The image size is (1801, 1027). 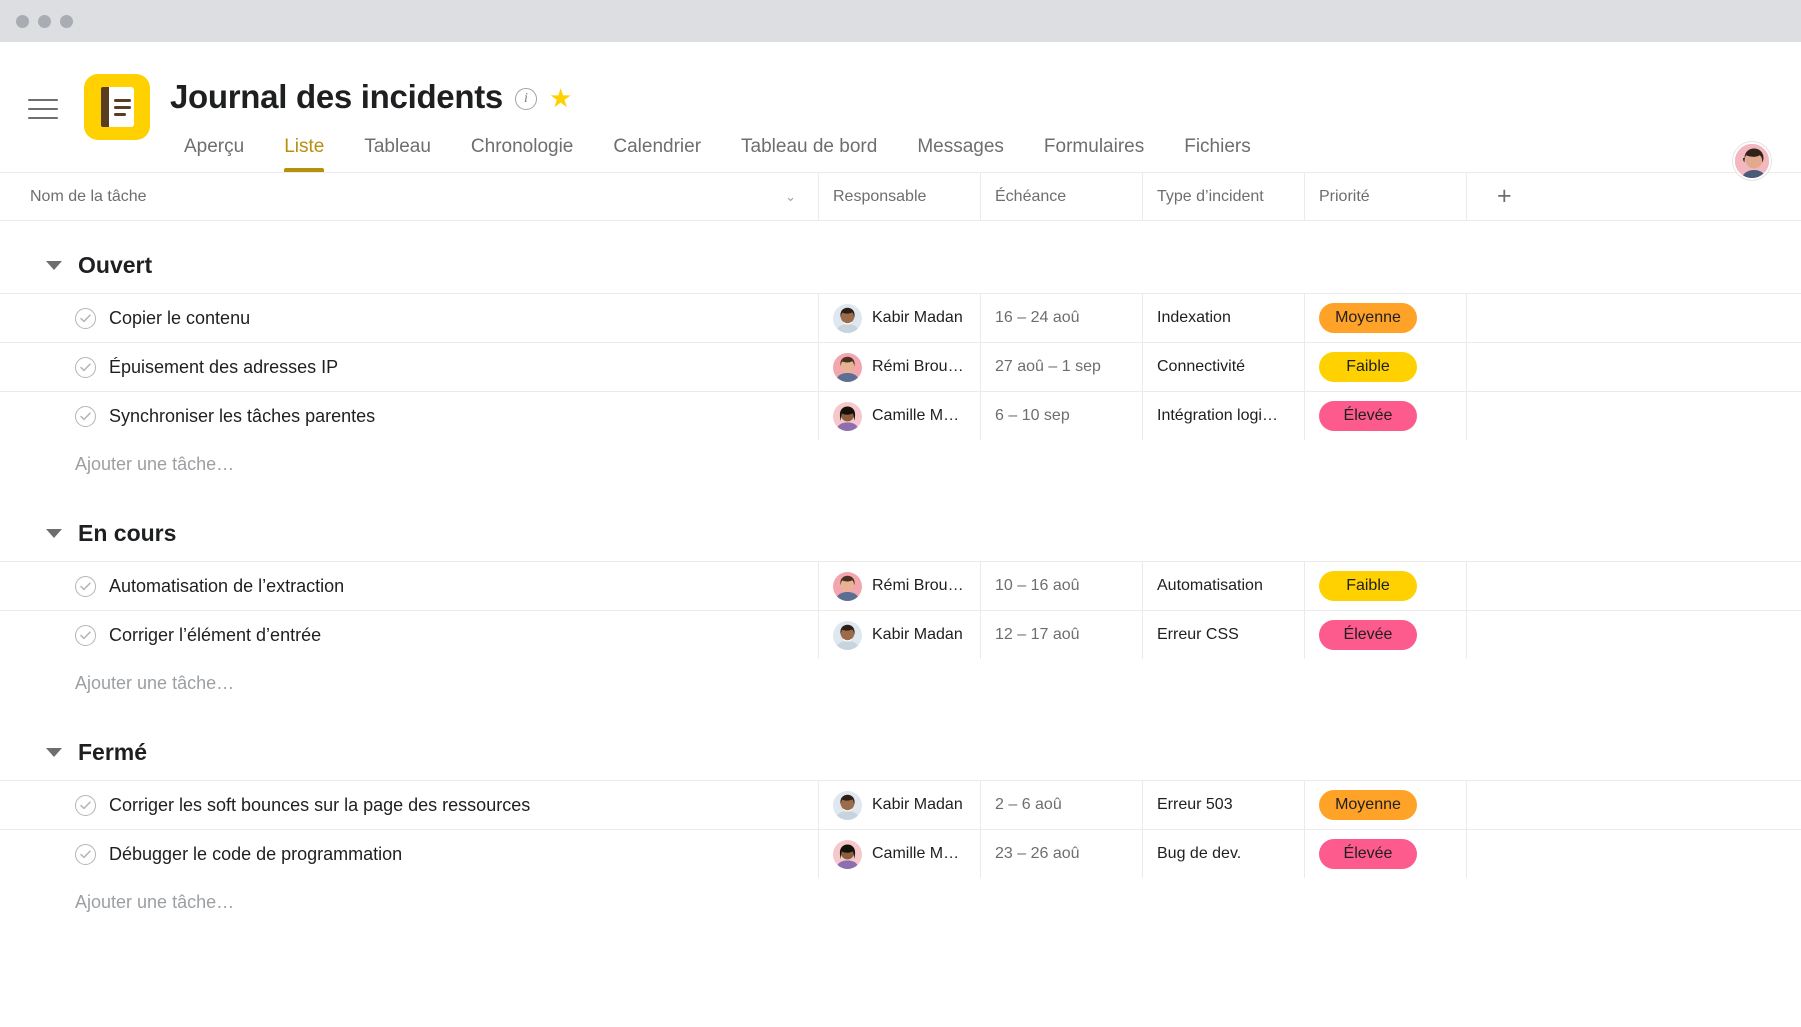 I want to click on task-name-cell: Corriger l’élément d’entrée, so click(x=409, y=635).